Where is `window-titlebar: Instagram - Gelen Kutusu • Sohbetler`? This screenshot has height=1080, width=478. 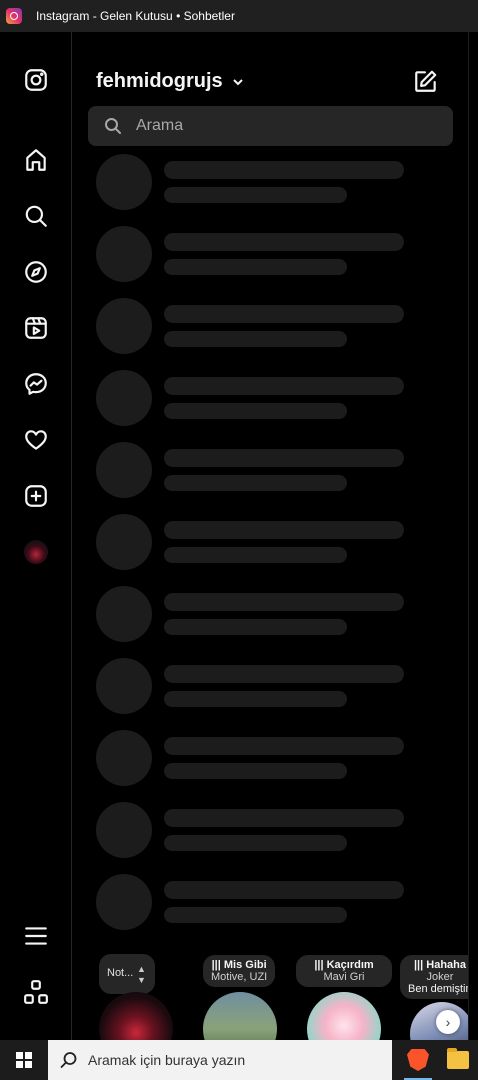
window-titlebar: Instagram - Gelen Kutusu • Sohbetler is located at coordinates (239, 16).